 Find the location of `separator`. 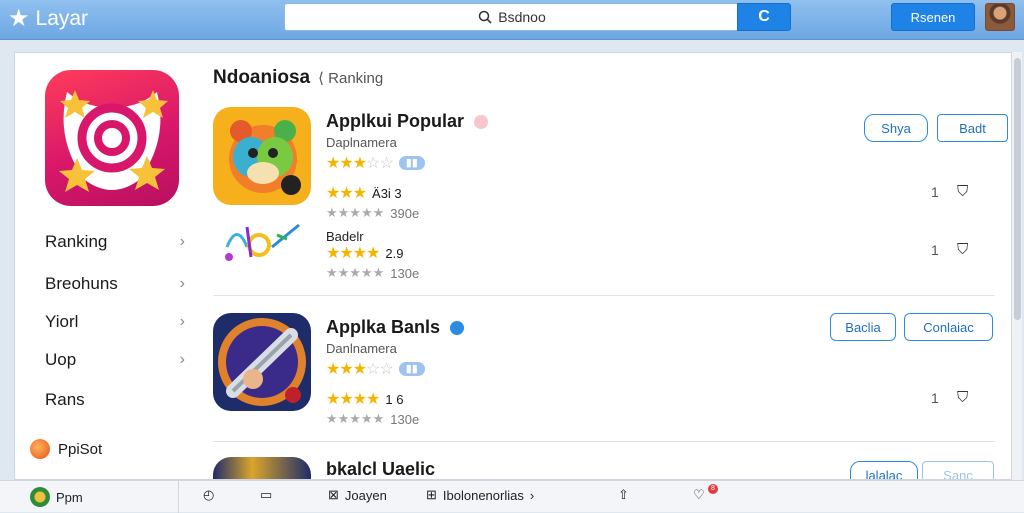

separator is located at coordinates (178, 497).